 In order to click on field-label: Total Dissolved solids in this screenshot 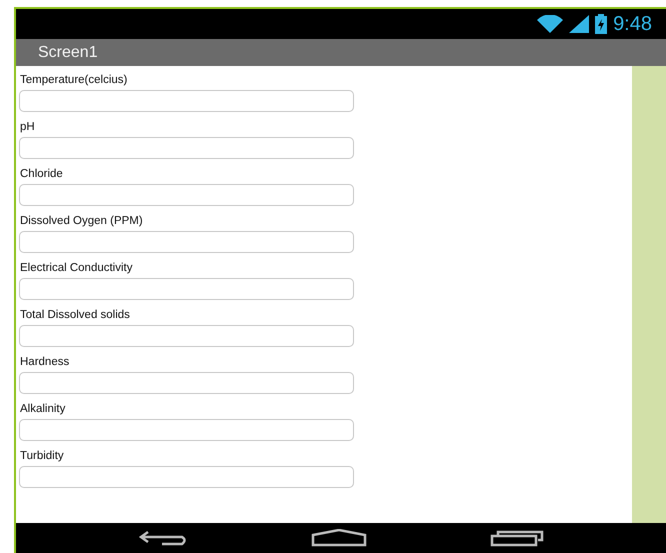, I will do `click(75, 315)`.